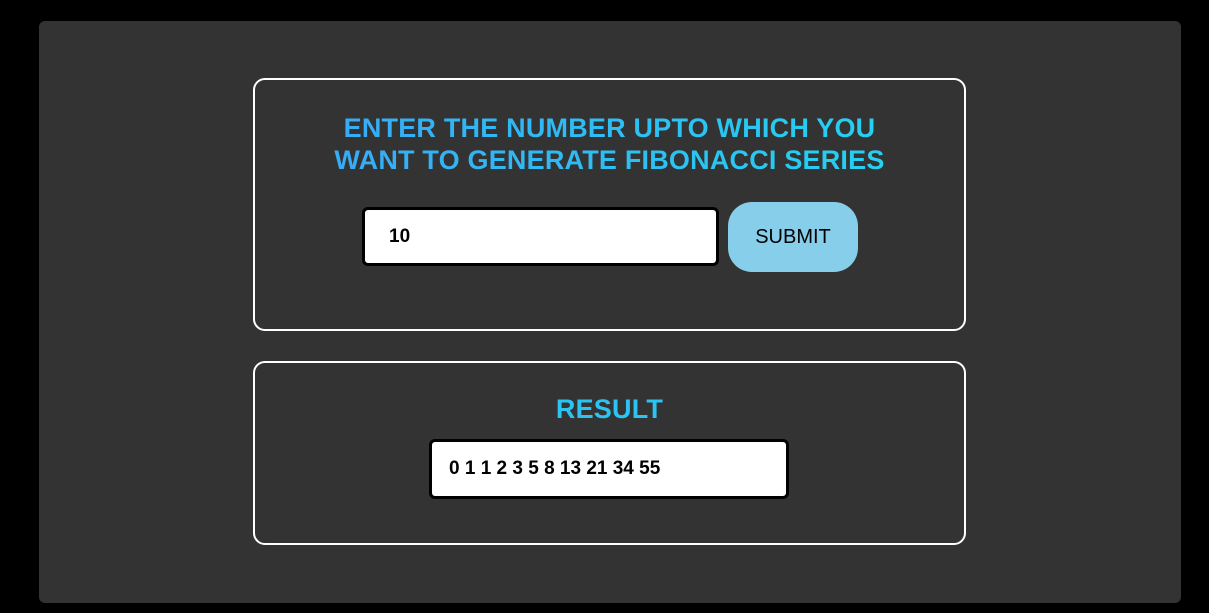 Image resolution: width=1209 pixels, height=613 pixels. I want to click on result-output: 0 1 1 2 3 5 8 13 21 34 55, so click(609, 469).